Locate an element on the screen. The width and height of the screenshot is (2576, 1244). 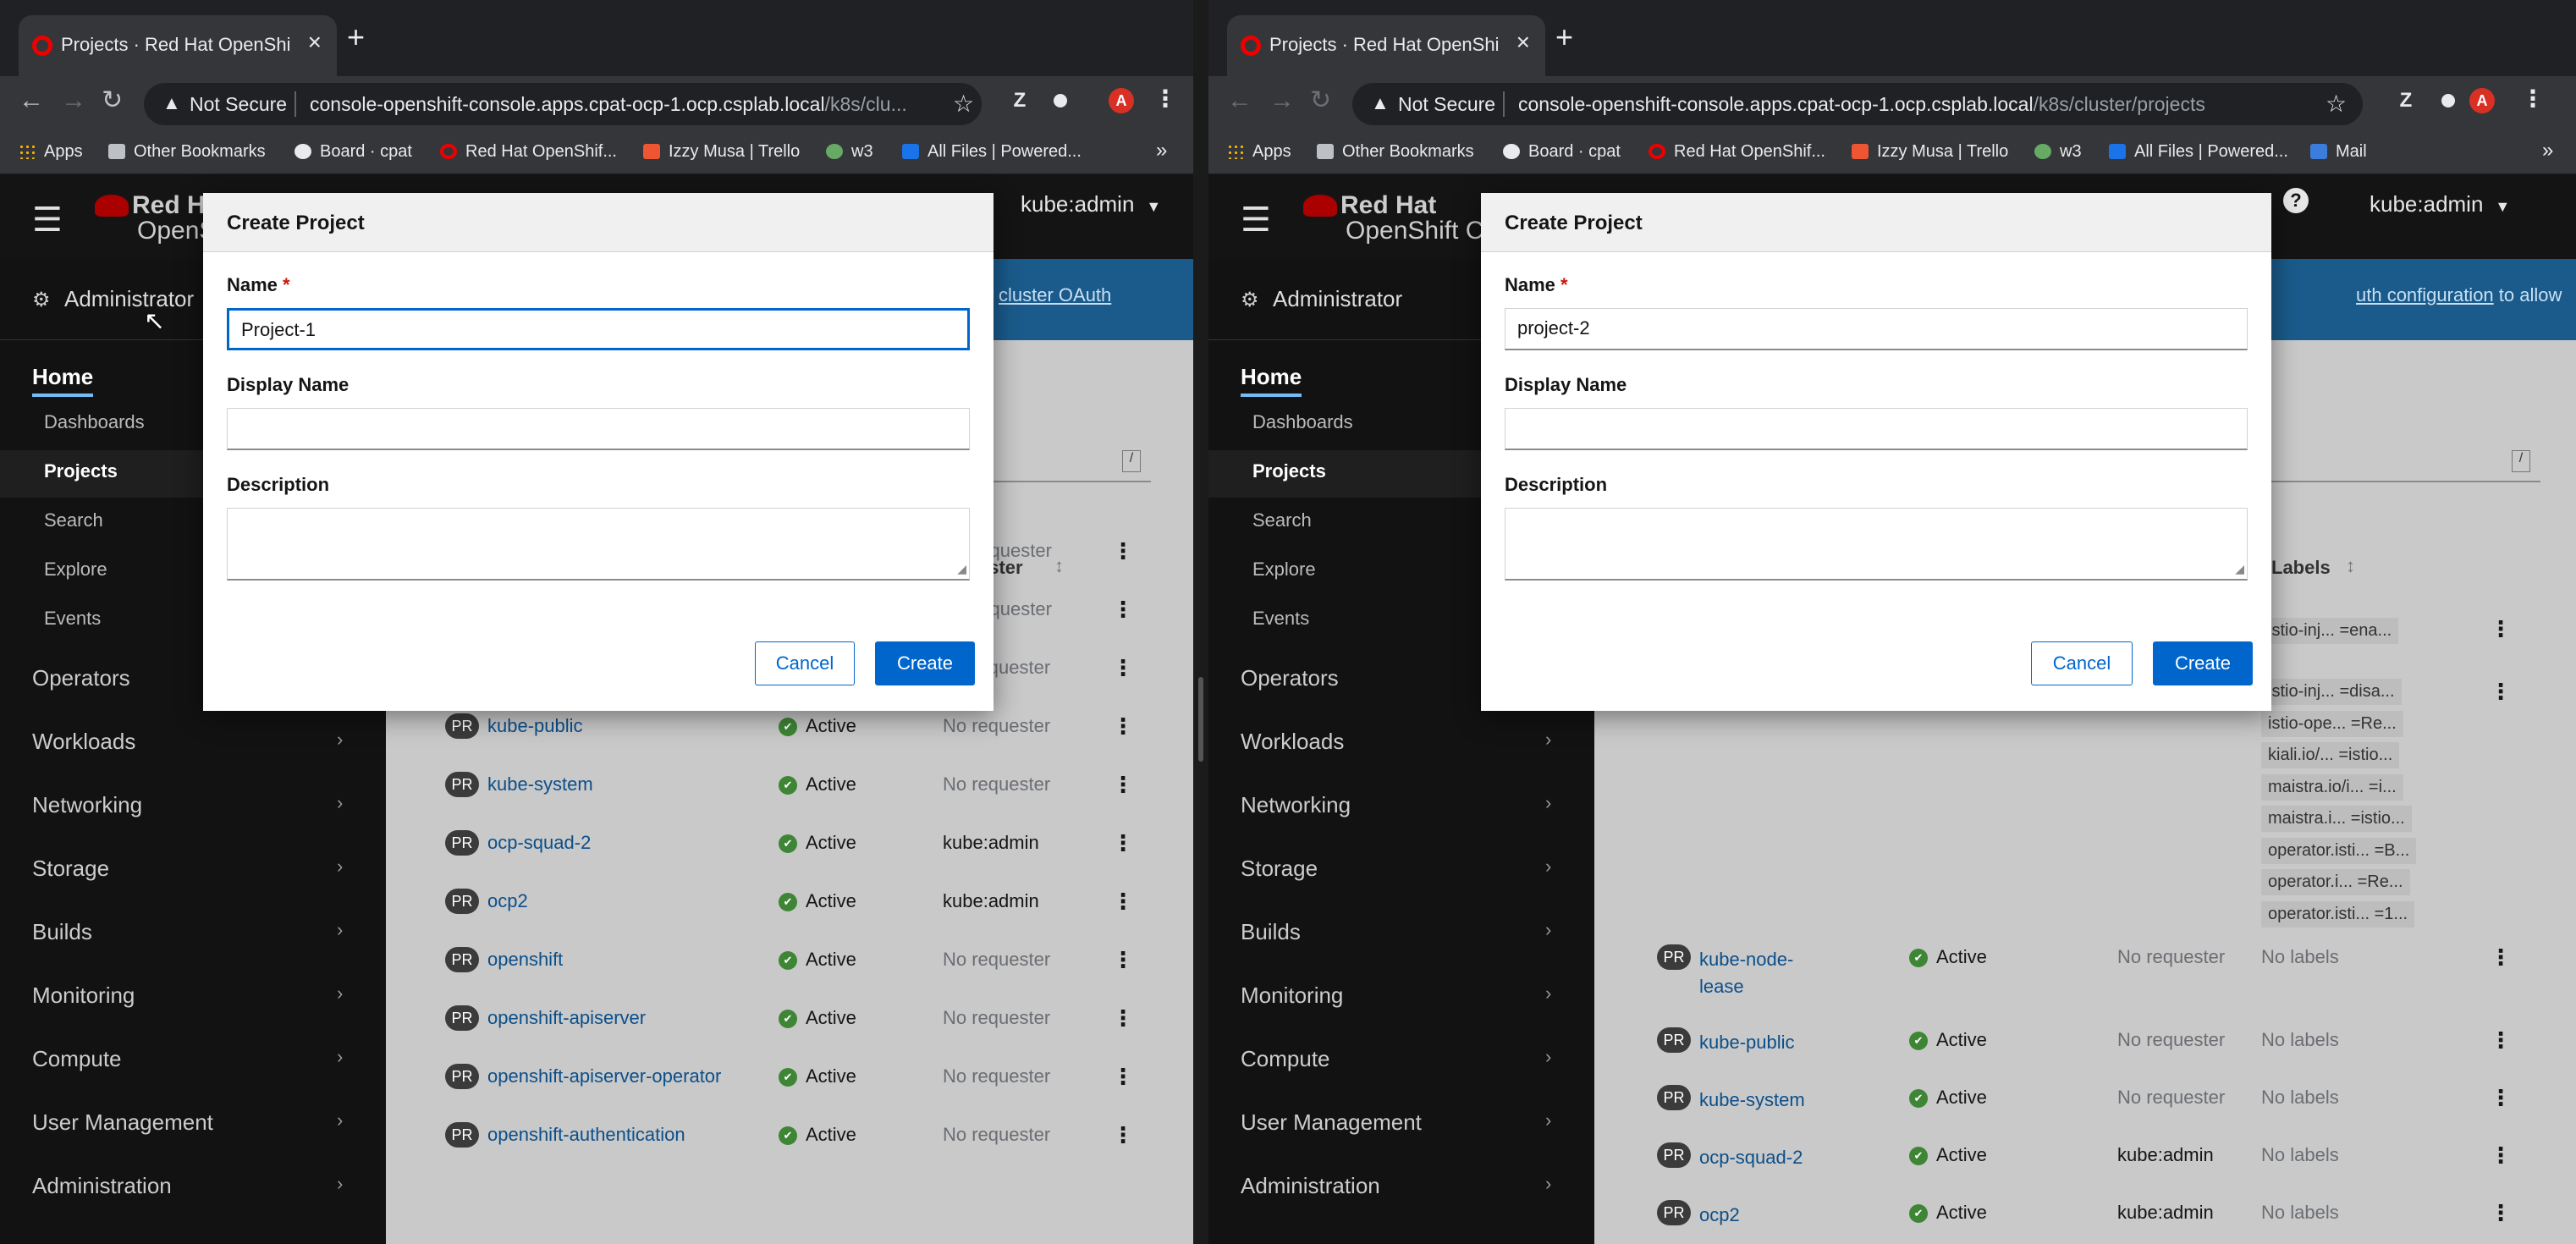
nav-group-operators: Operators› is located at coordinates (187, 678).